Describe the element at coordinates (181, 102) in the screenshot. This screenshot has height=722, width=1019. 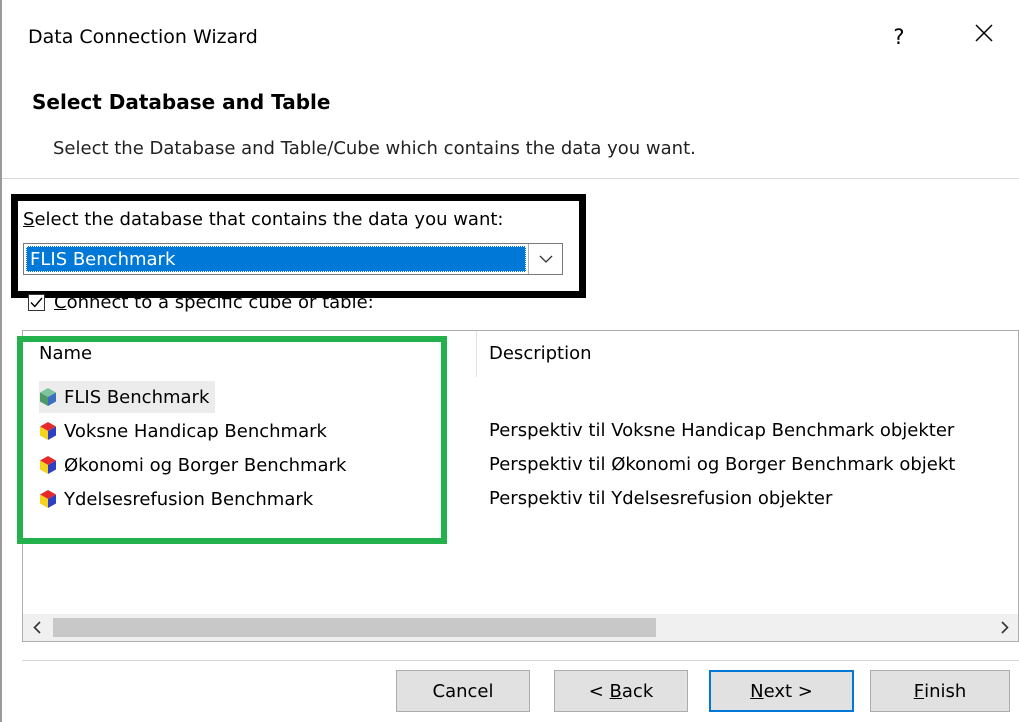
I see `page-heading: Select Database and Table` at that location.